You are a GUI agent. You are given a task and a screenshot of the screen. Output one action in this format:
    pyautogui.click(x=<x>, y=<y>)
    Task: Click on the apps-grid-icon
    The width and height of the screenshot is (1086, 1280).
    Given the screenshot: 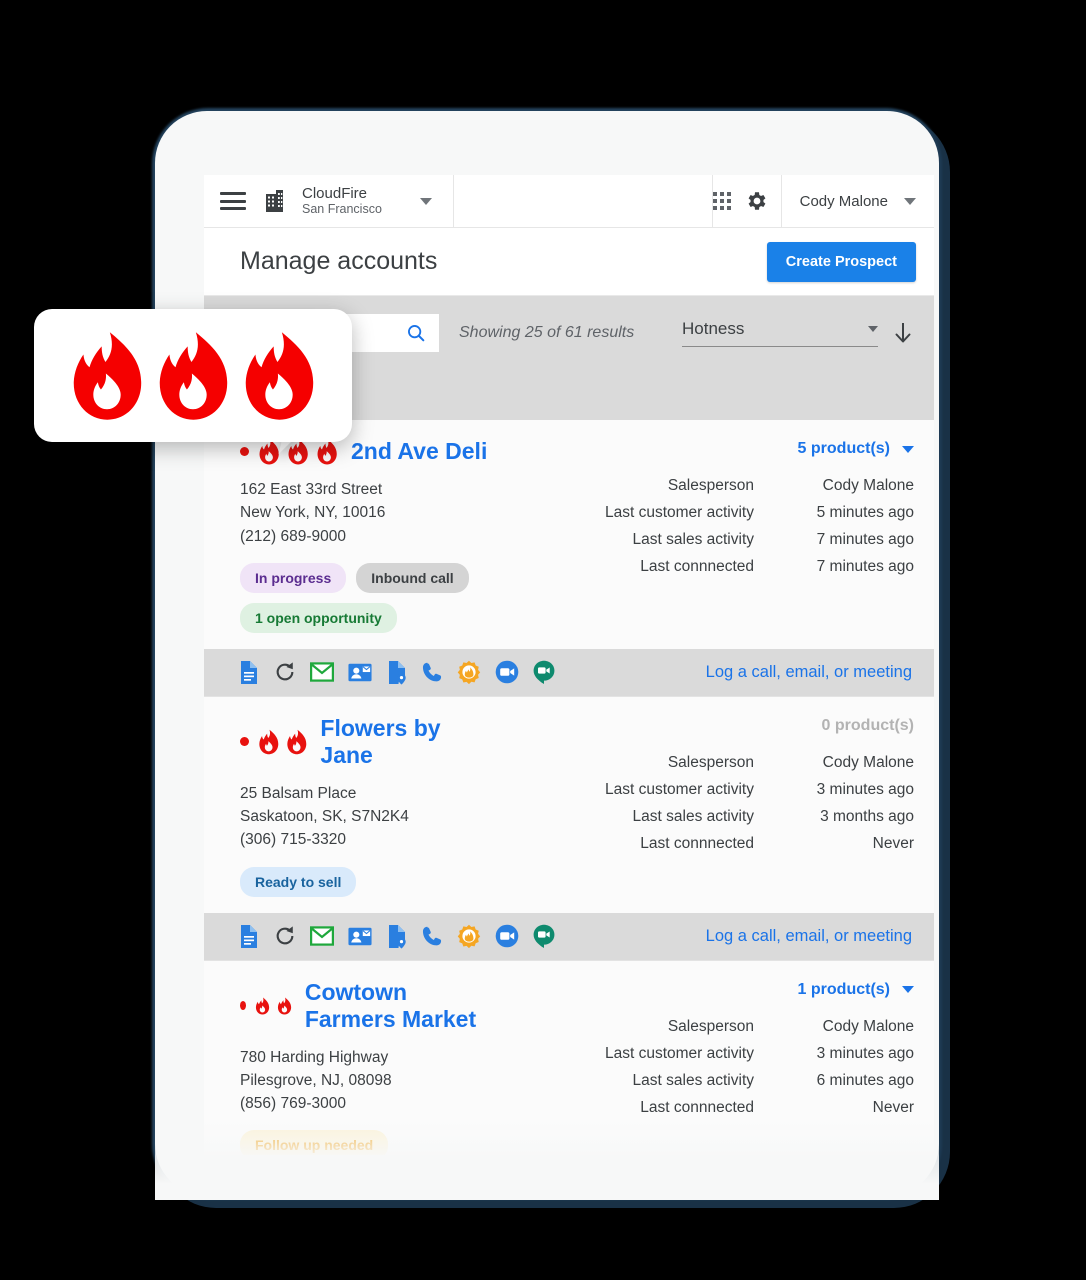 What is the action you would take?
    pyautogui.click(x=721, y=201)
    